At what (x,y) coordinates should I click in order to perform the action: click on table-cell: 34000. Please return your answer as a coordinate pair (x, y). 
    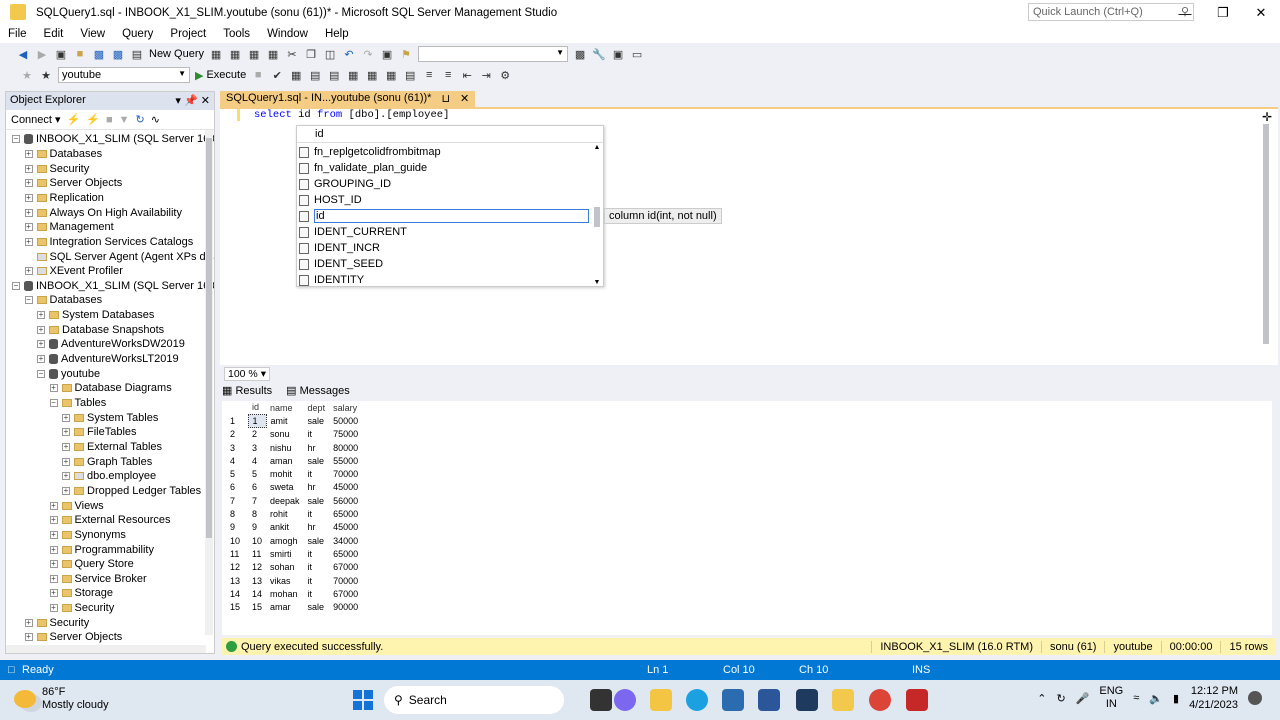
    Looking at the image, I should click on (345, 540).